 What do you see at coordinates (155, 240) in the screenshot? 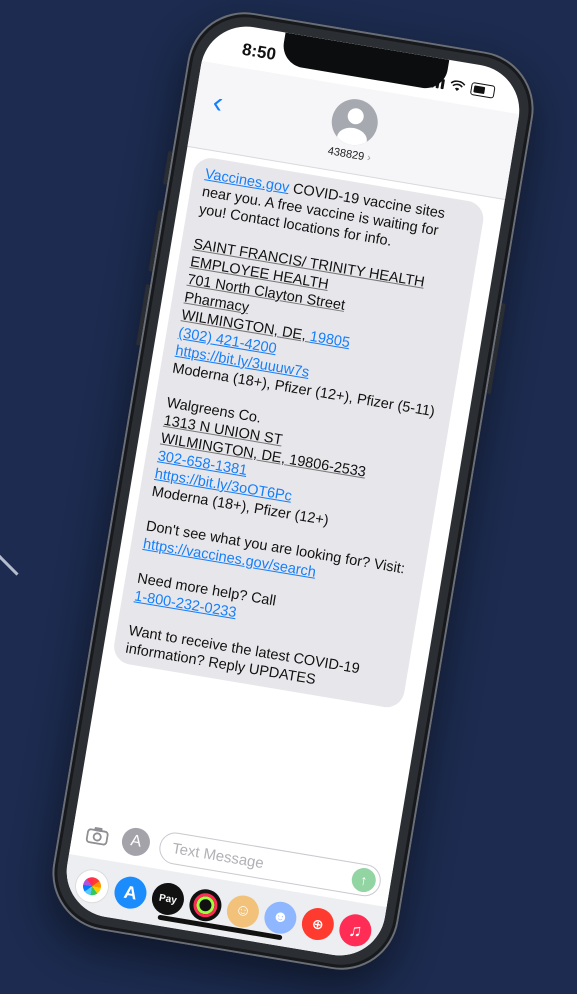
I see `volume-up-button` at bounding box center [155, 240].